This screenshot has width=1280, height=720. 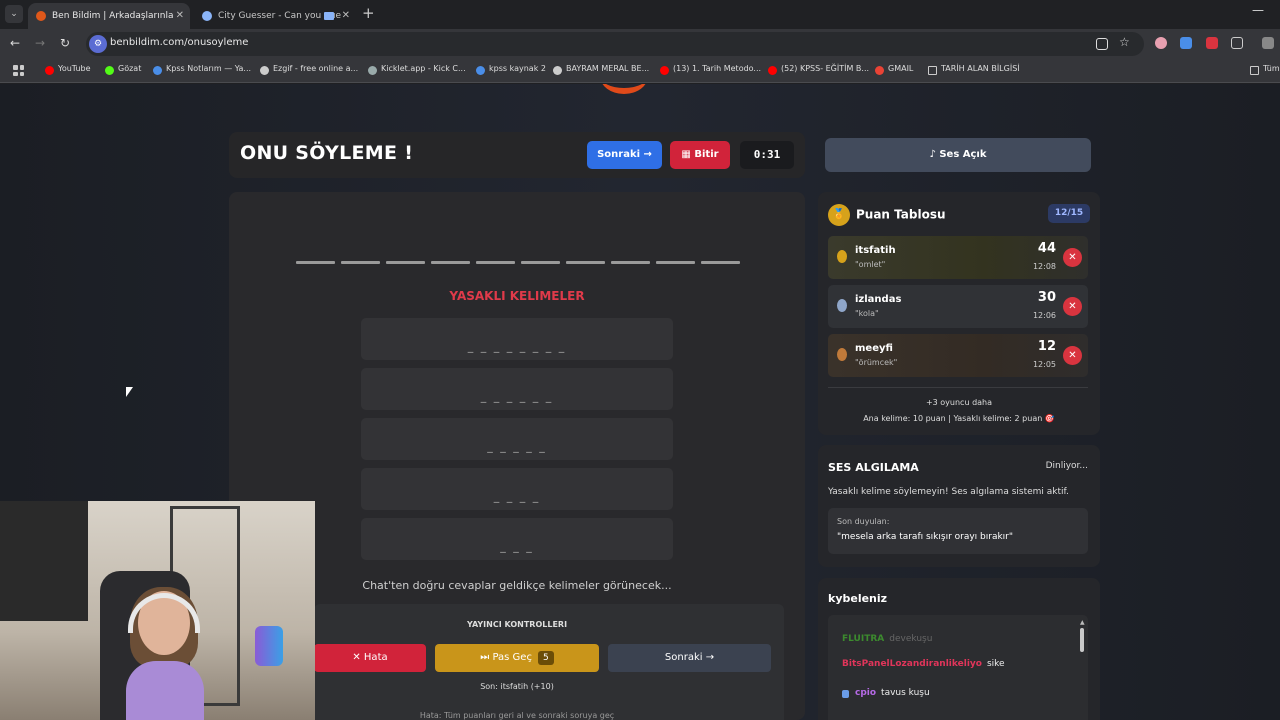 I want to click on player-name: itsfatih, so click(x=875, y=250).